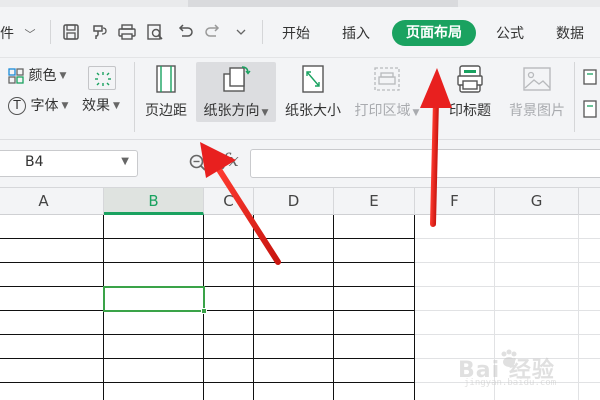 The width and height of the screenshot is (600, 400). What do you see at coordinates (230, 160) in the screenshot?
I see `insert-function-icon: fx` at bounding box center [230, 160].